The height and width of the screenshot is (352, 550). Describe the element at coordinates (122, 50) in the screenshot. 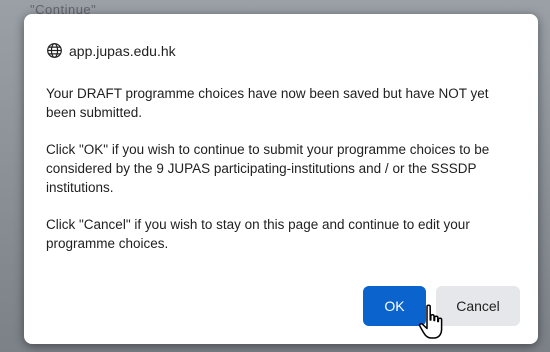

I see `origin-host: app.jupas.edu.hk` at that location.